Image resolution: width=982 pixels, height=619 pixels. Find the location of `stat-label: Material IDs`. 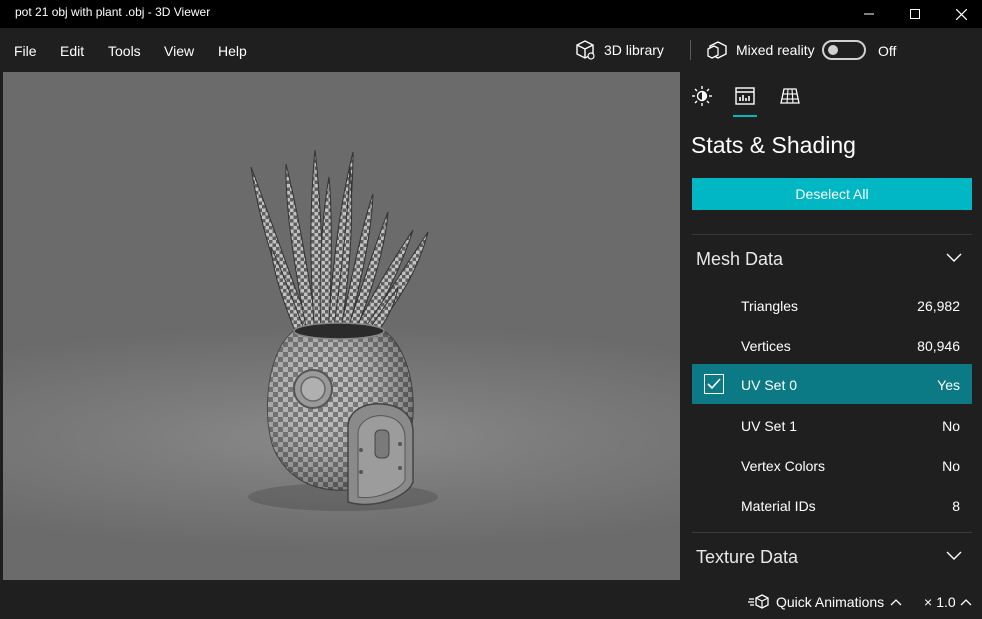

stat-label: Material IDs is located at coordinates (778, 506).